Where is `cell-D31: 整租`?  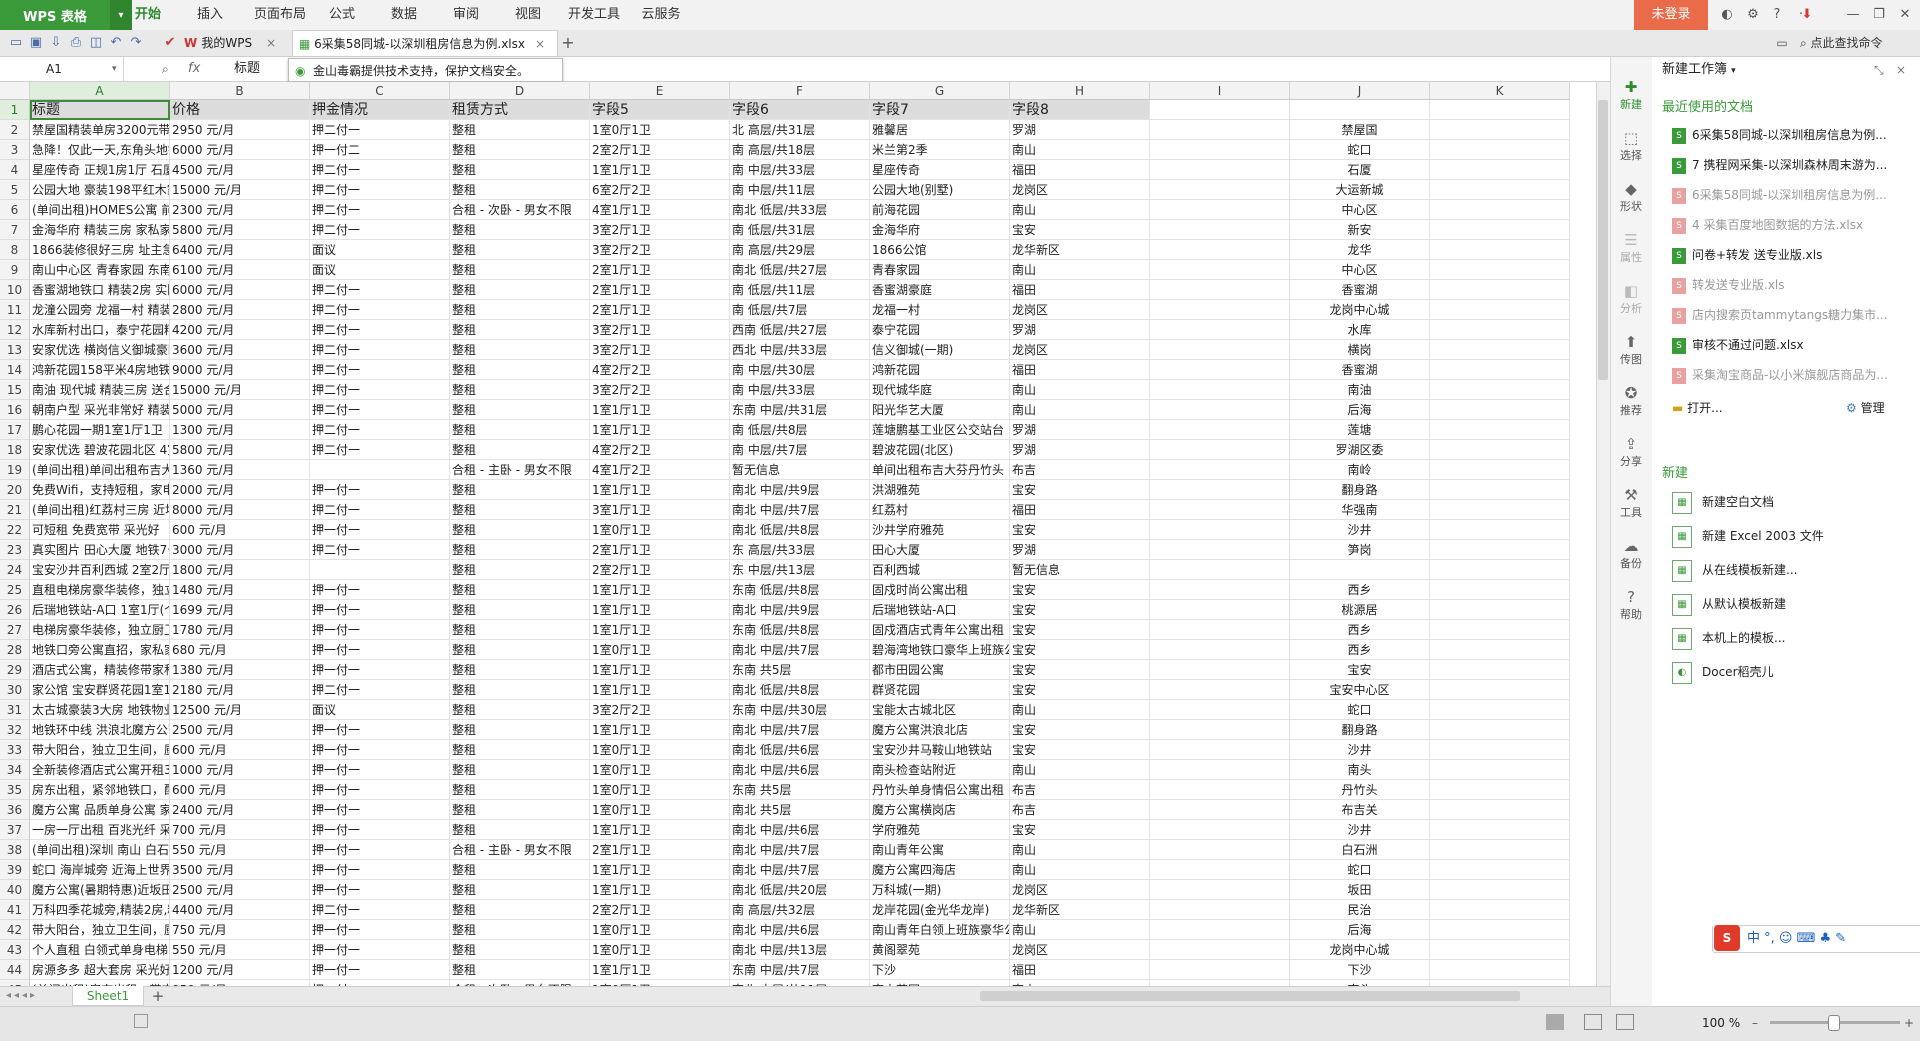
cell-D31: 整租 is located at coordinates (520, 710).